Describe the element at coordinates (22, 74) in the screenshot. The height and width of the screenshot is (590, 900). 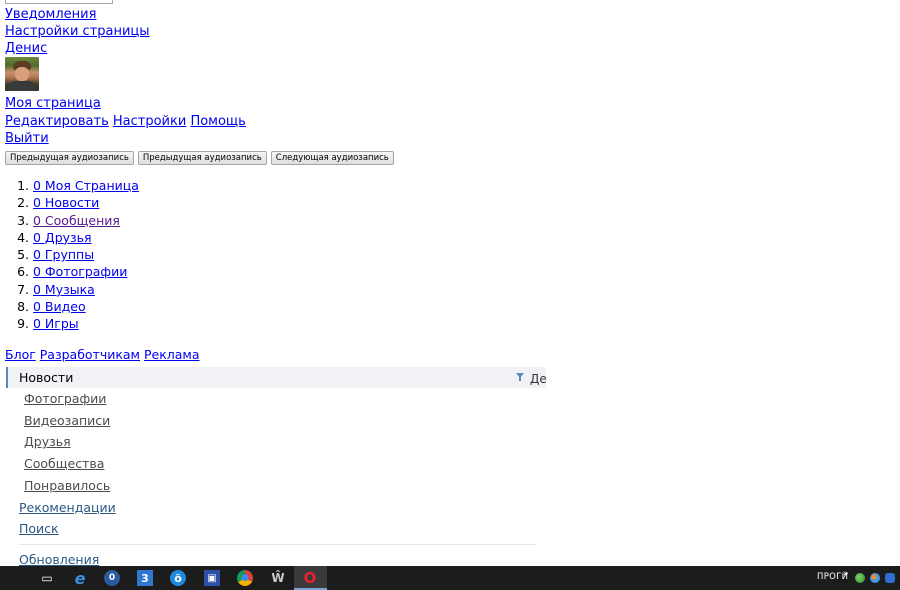
I see `avatar` at that location.